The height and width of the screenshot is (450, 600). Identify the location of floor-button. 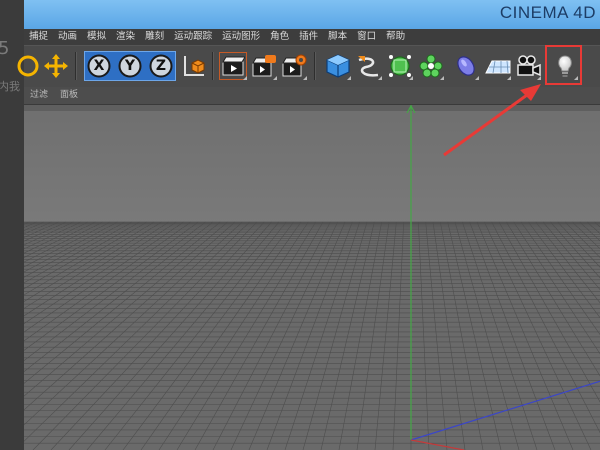
(498, 66).